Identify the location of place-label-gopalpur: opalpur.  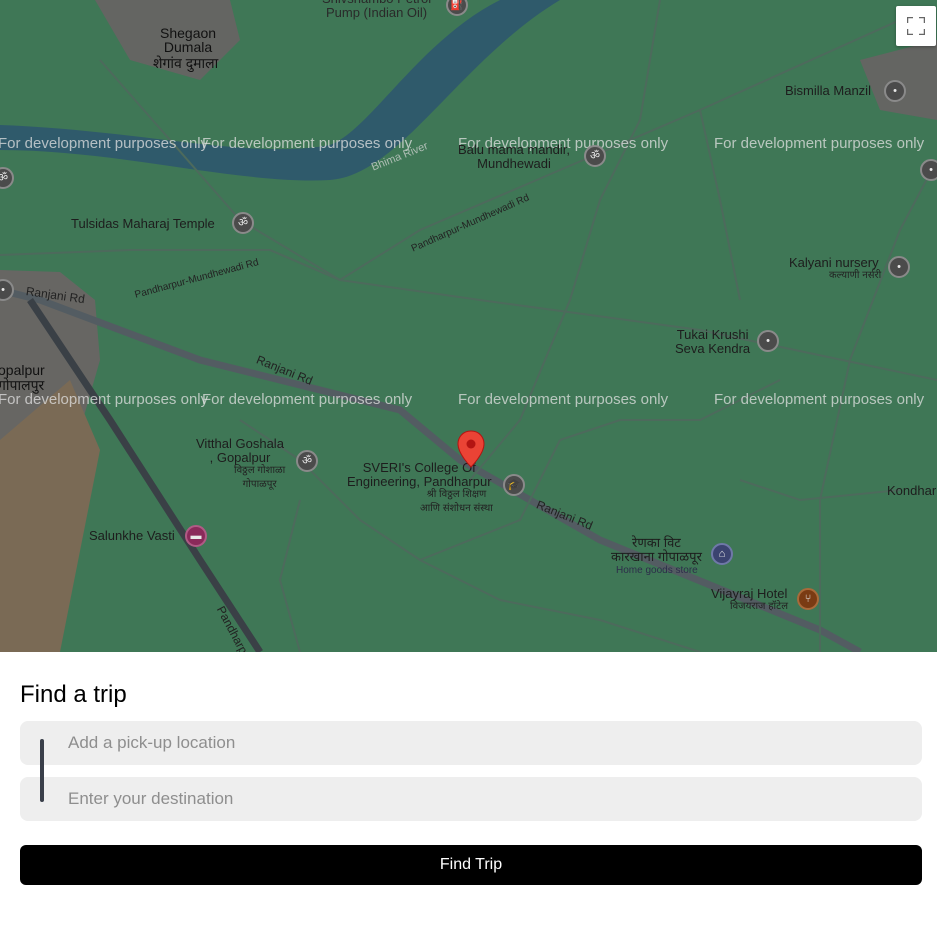
(22, 370).